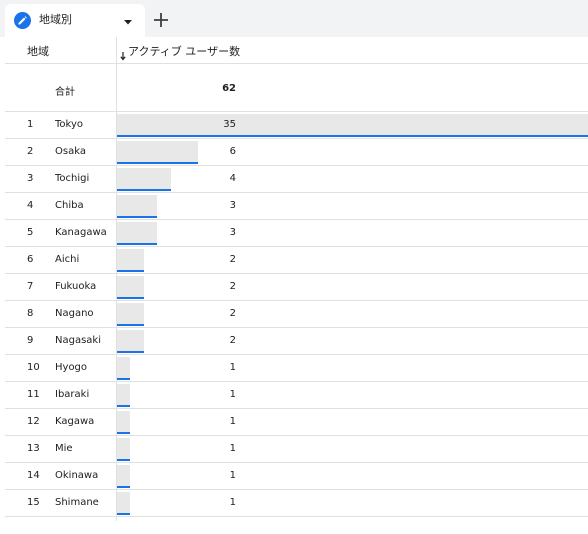 This screenshot has width=588, height=534. Describe the element at coordinates (81, 233) in the screenshot. I see `row-region: Kanagawa` at that location.